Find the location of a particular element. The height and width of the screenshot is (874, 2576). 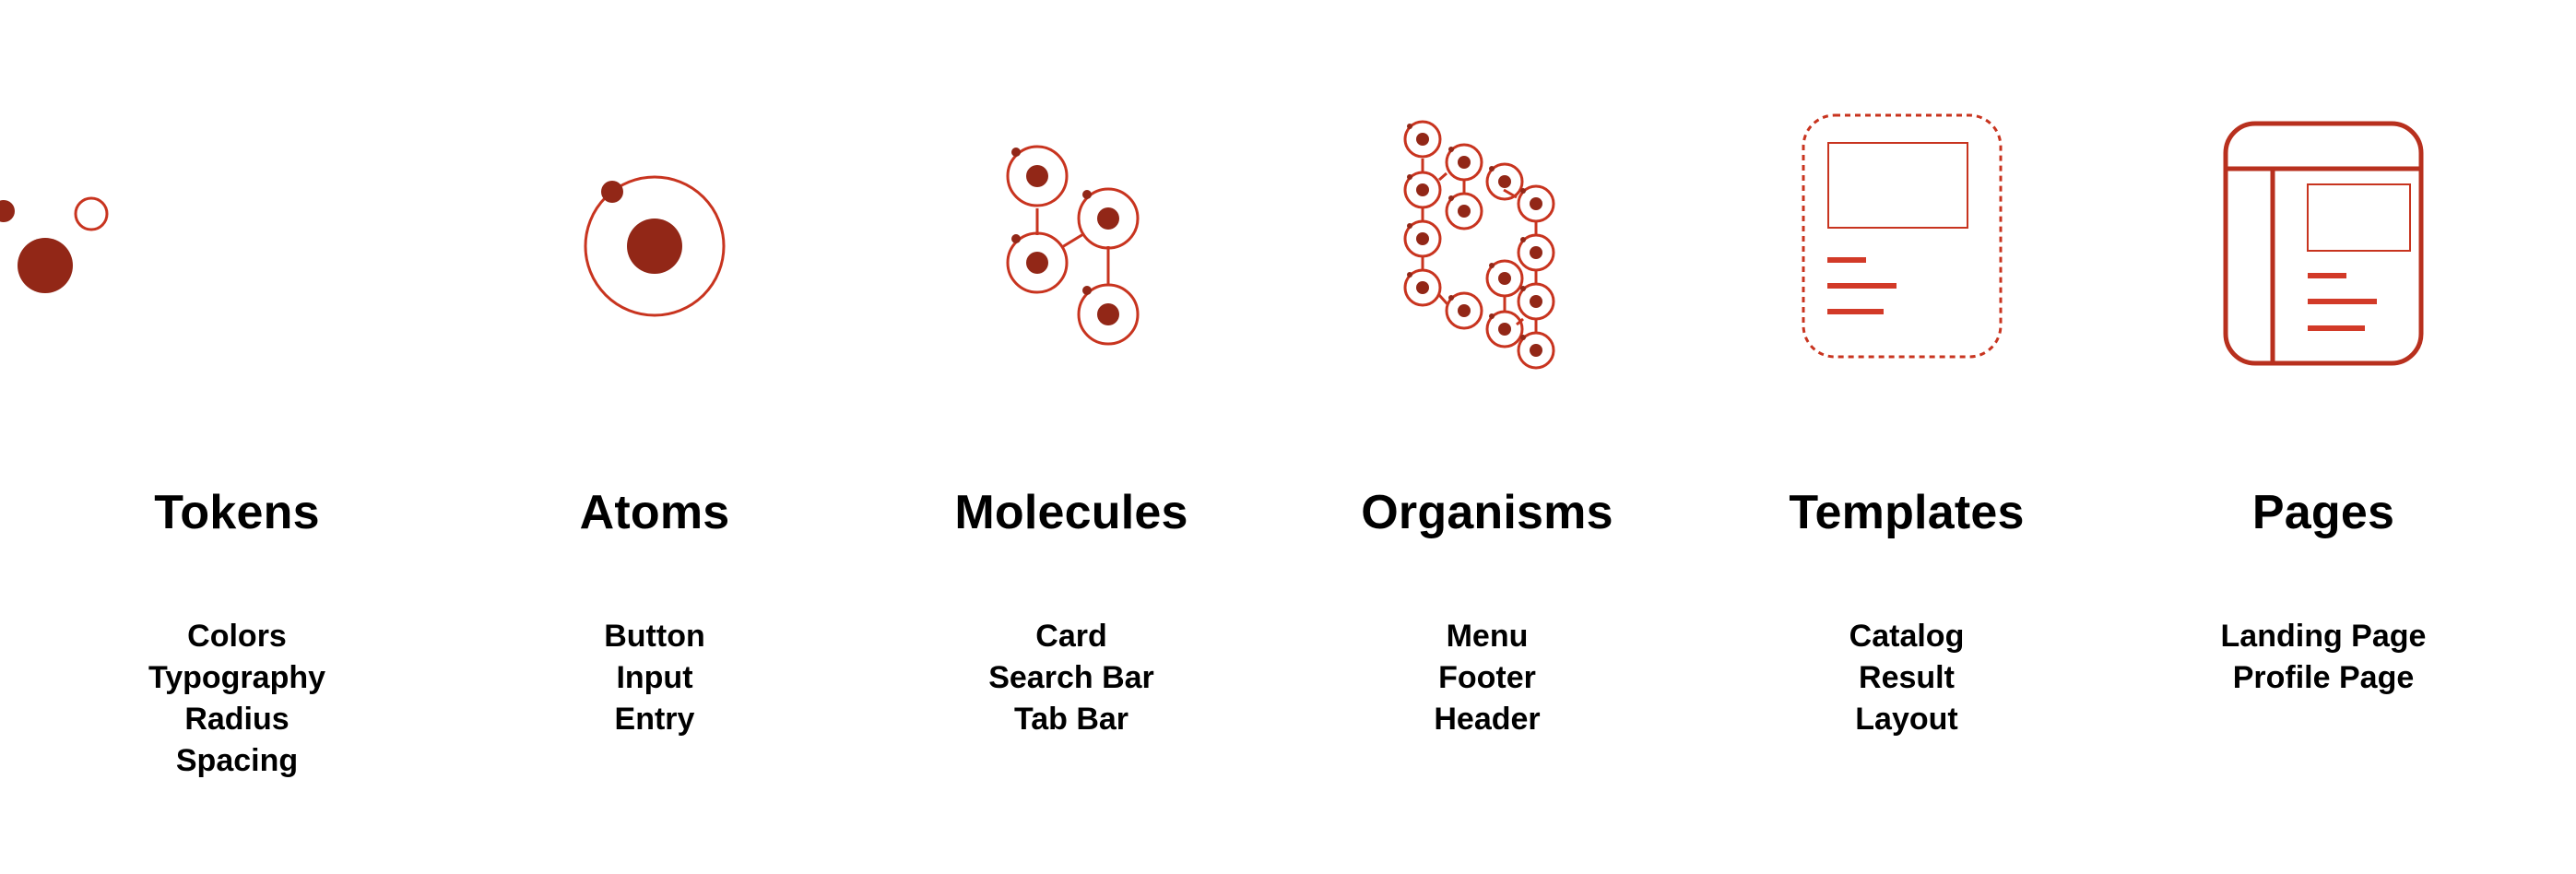

atom-icon is located at coordinates (655, 203).